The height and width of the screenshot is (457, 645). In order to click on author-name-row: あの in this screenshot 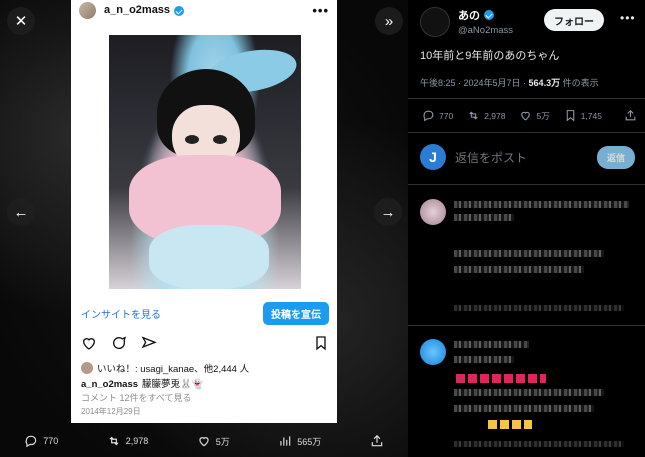, I will do `click(485, 15)`.